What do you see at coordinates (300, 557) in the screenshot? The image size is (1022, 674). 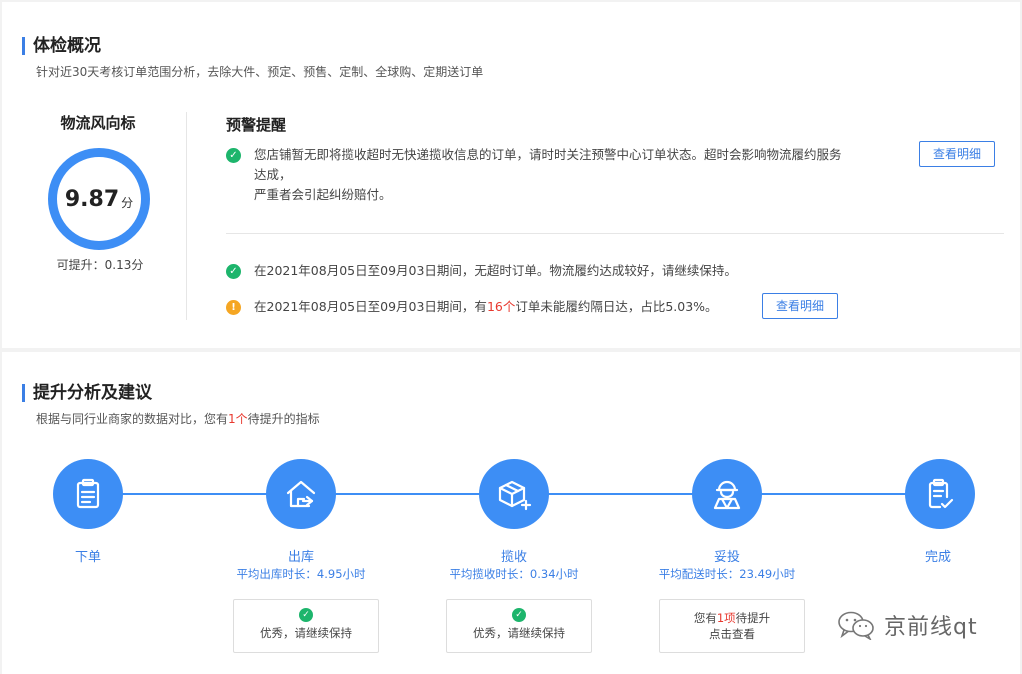 I see `step-label: 出库` at bounding box center [300, 557].